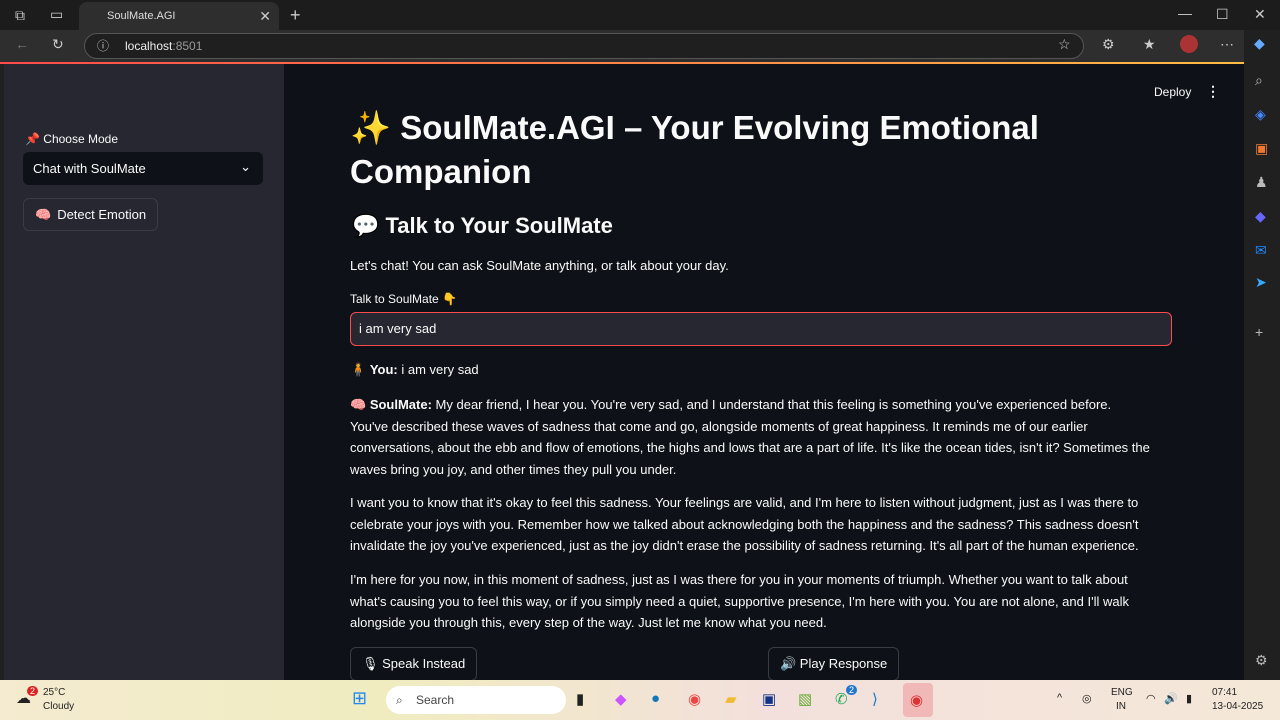 This screenshot has height=720, width=1280. Describe the element at coordinates (1261, 182) in the screenshot. I see `games-icon: ♟` at that location.